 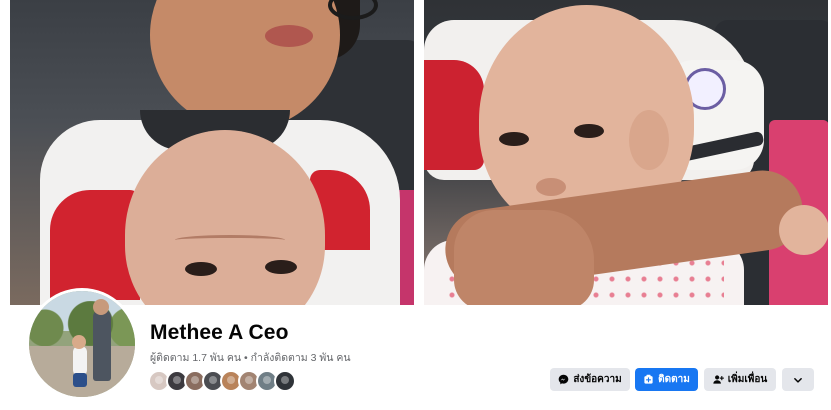 I want to click on more-options-button, so click(x=798, y=379).